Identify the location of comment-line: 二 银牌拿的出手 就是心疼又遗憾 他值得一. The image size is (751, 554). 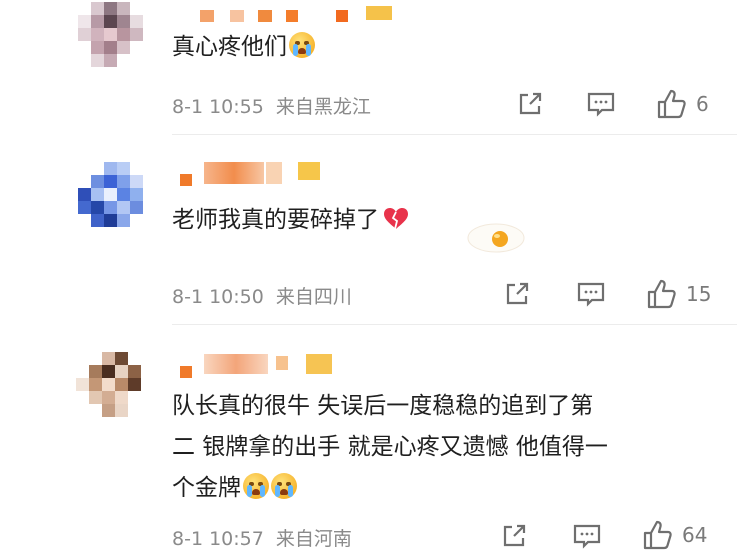
(390, 447).